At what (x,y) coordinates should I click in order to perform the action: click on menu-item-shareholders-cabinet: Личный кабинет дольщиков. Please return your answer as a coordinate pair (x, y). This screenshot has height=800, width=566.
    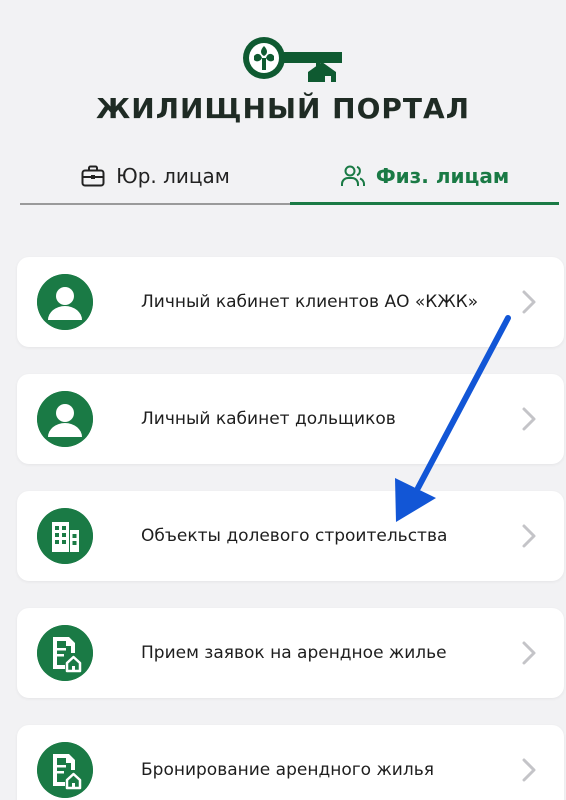
    Looking at the image, I should click on (290, 419).